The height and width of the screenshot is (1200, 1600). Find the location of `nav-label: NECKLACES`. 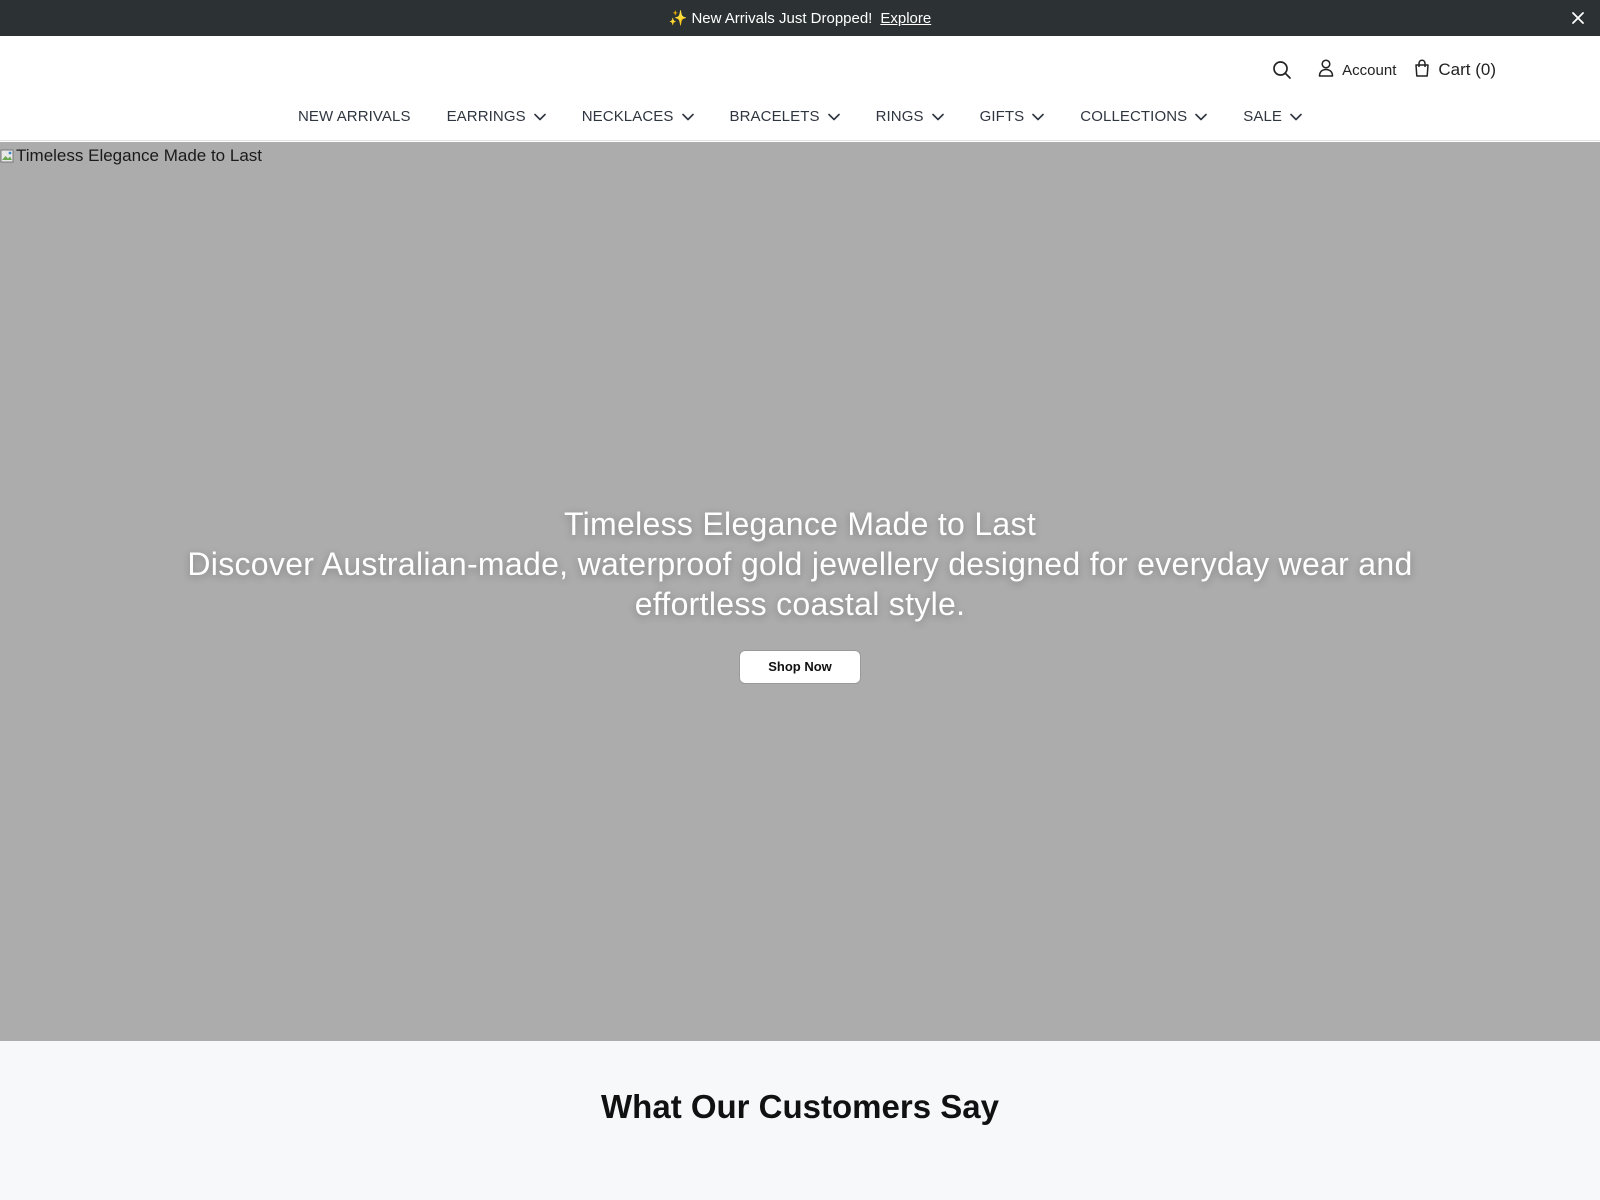

nav-label: NECKLACES is located at coordinates (627, 116).